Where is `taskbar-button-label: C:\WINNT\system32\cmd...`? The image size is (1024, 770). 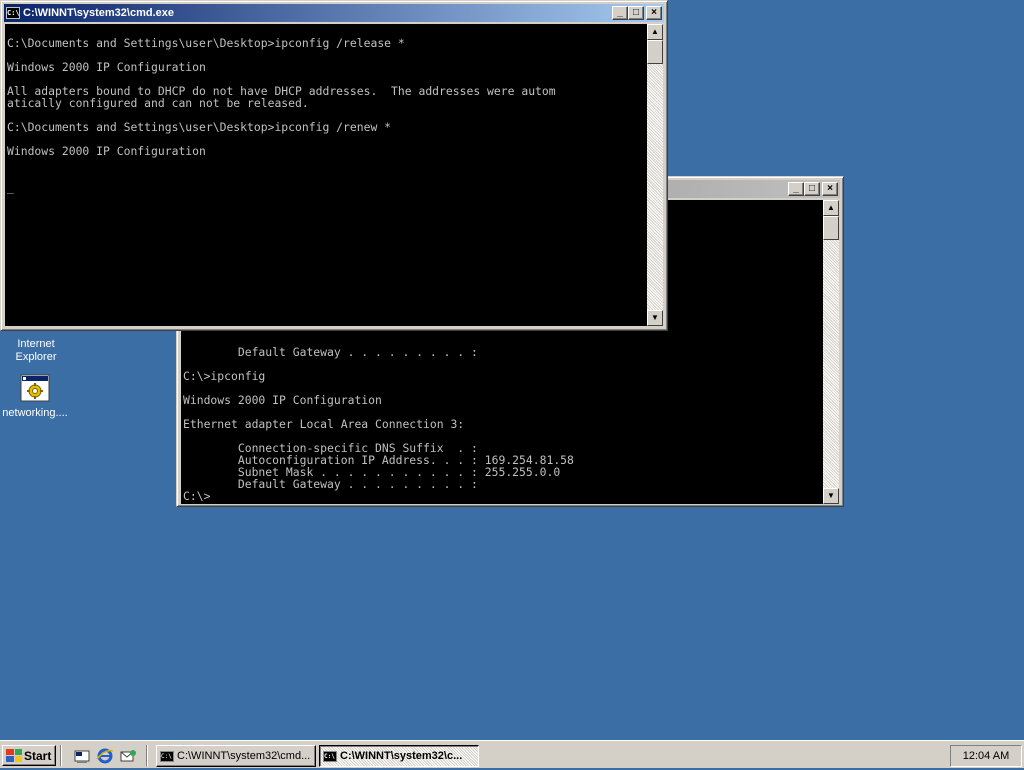 taskbar-button-label: C:\WINNT\system32\cmd... is located at coordinates (244, 756).